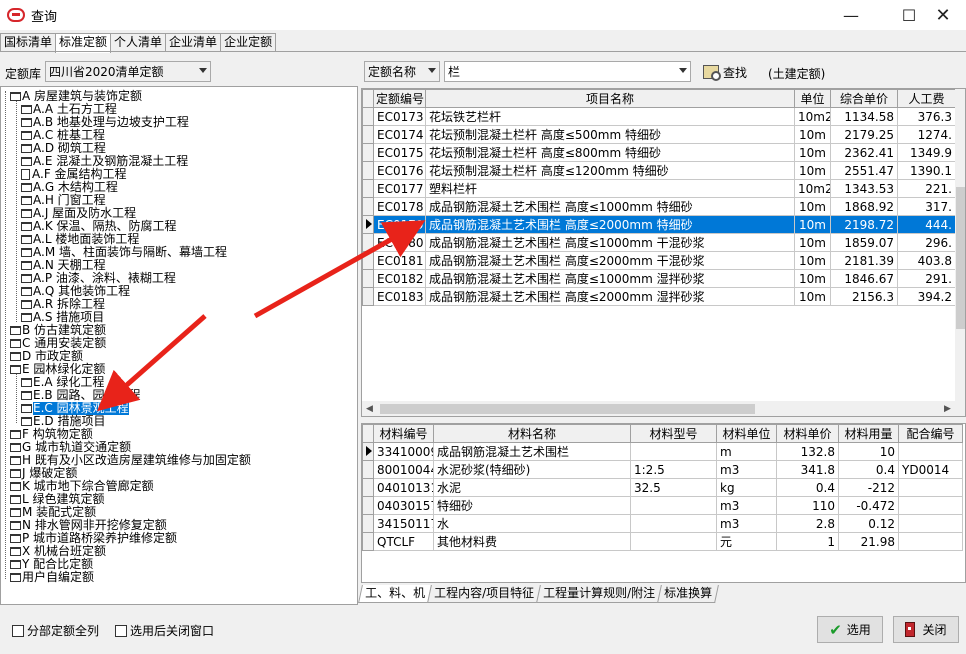 Image resolution: width=966 pixels, height=654 pixels. I want to click on quota-cell: 2198.72, so click(864, 224).